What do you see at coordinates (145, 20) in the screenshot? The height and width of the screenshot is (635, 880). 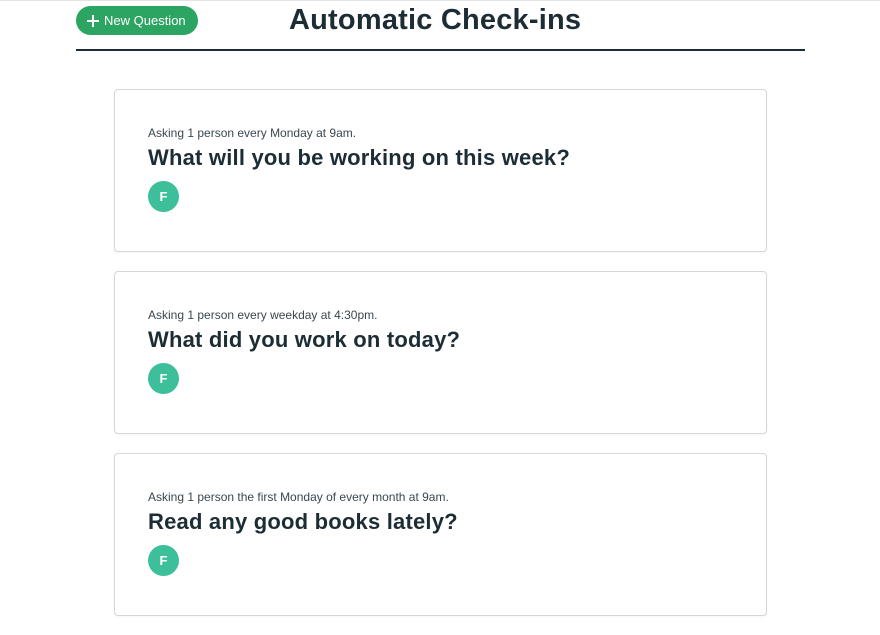 I see `new-question-label: New Question` at bounding box center [145, 20].